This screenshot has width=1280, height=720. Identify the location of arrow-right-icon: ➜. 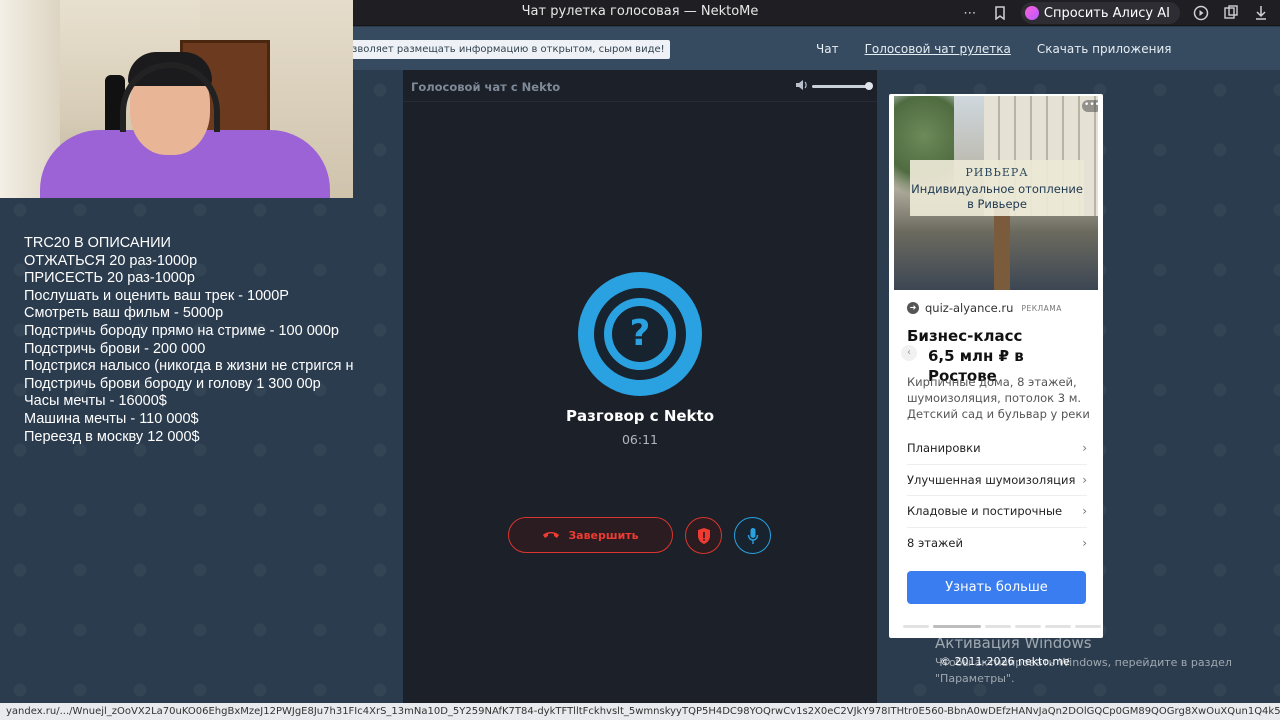
(913, 308).